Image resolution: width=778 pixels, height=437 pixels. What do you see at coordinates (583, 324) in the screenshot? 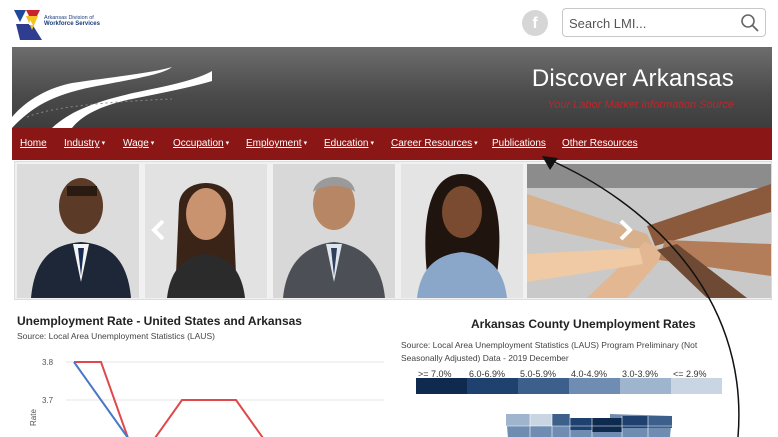
I see `county-map-title: Arkansas County Unemployment Rates` at bounding box center [583, 324].